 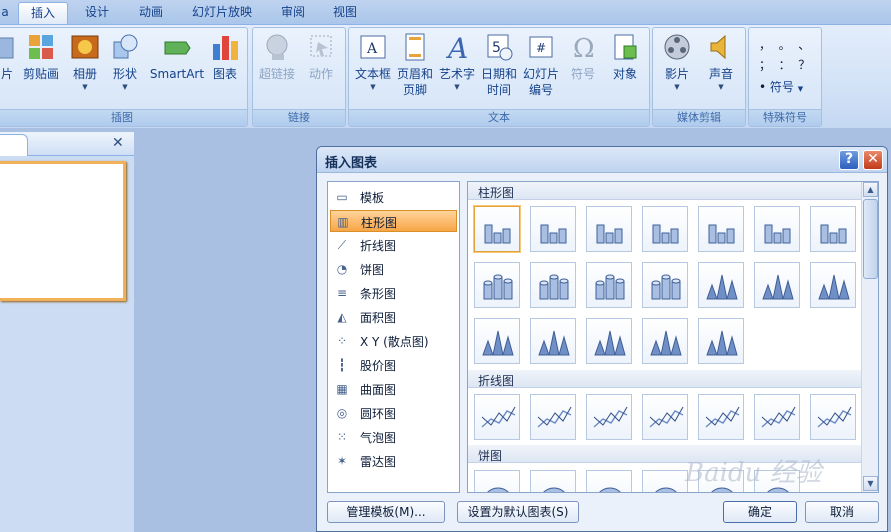 I want to click on album-button: 相册 ▼, so click(x=85, y=62).